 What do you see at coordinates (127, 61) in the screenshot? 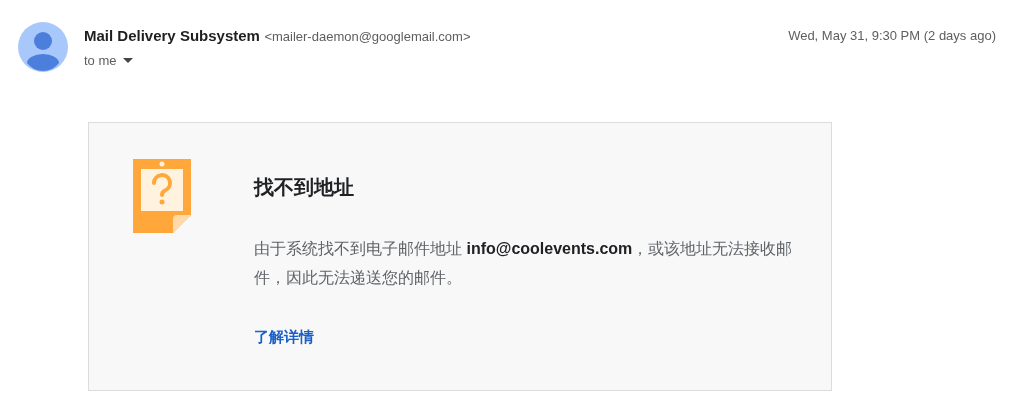
I see `caret-icon` at bounding box center [127, 61].